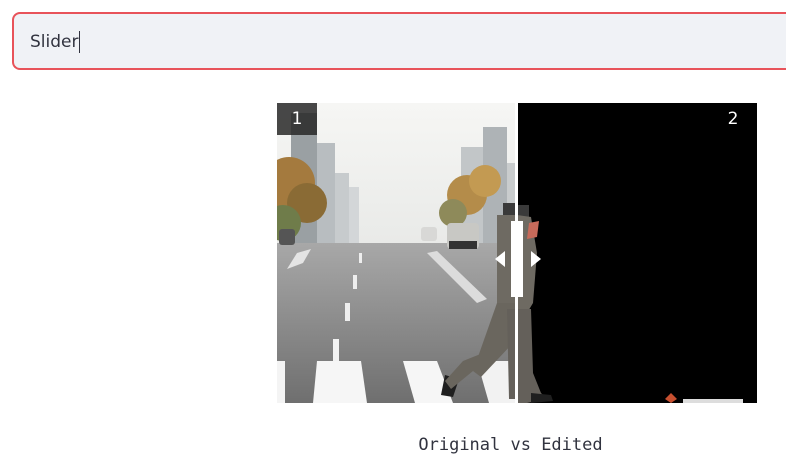 The height and width of the screenshot is (467, 787). I want to click on triangle-left-icon, so click(500, 259).